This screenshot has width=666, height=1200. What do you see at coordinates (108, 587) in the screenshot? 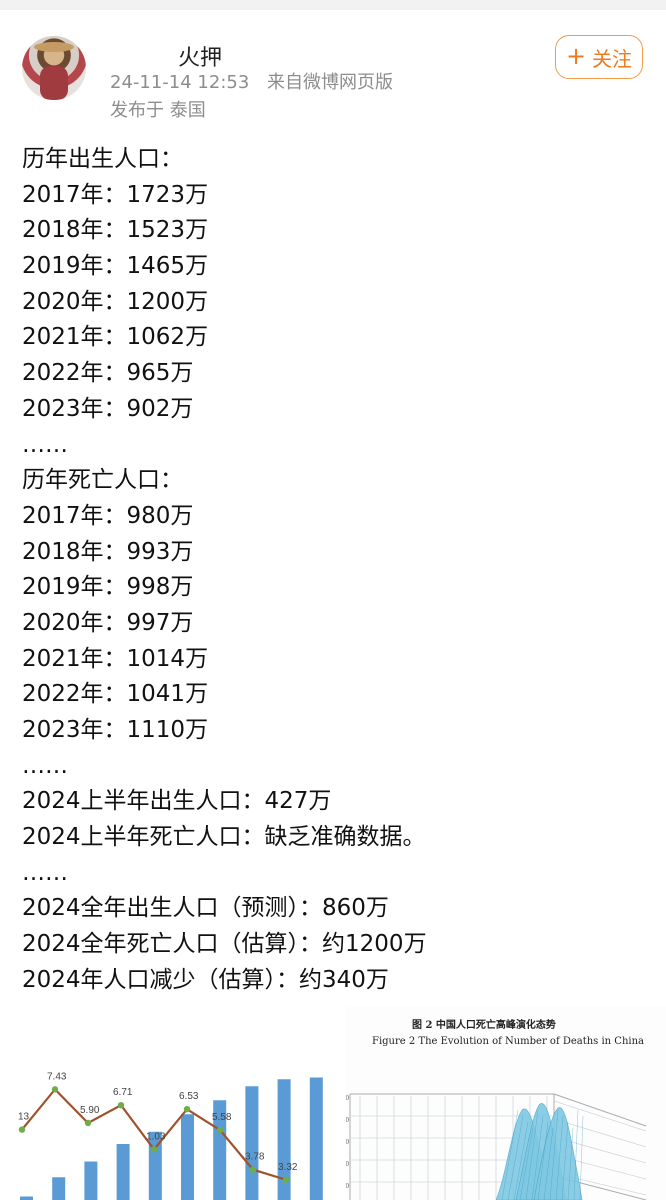
I see `post-text-line: 2019年：998万` at bounding box center [108, 587].